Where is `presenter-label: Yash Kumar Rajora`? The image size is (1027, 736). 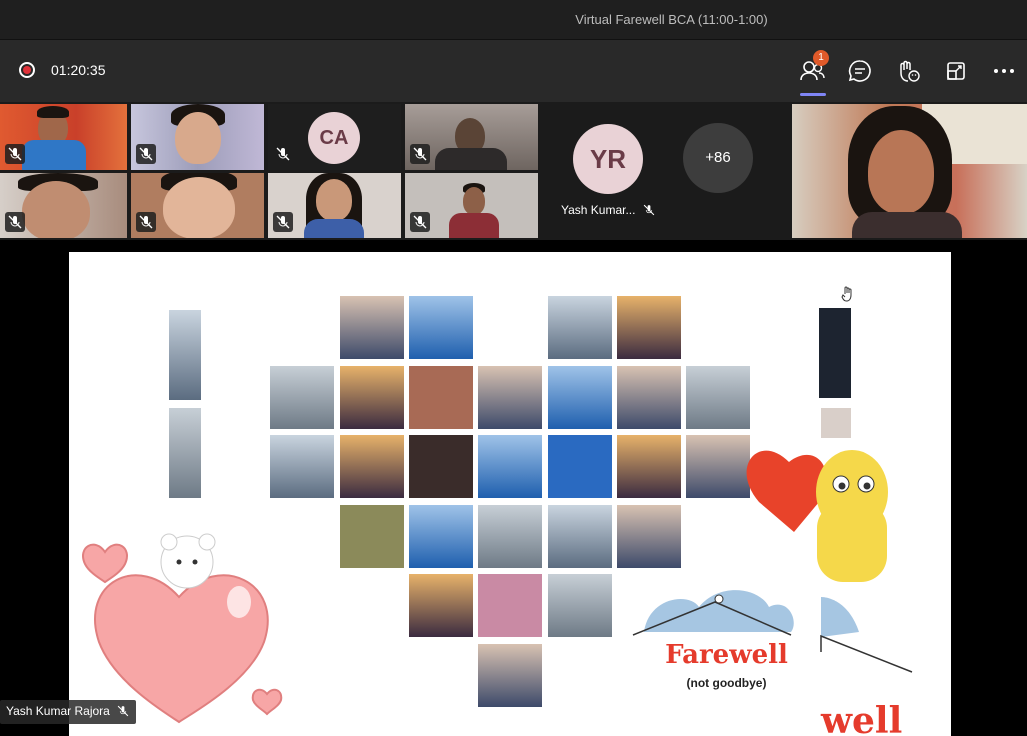
presenter-label: Yash Kumar Rajora is located at coordinates (68, 712).